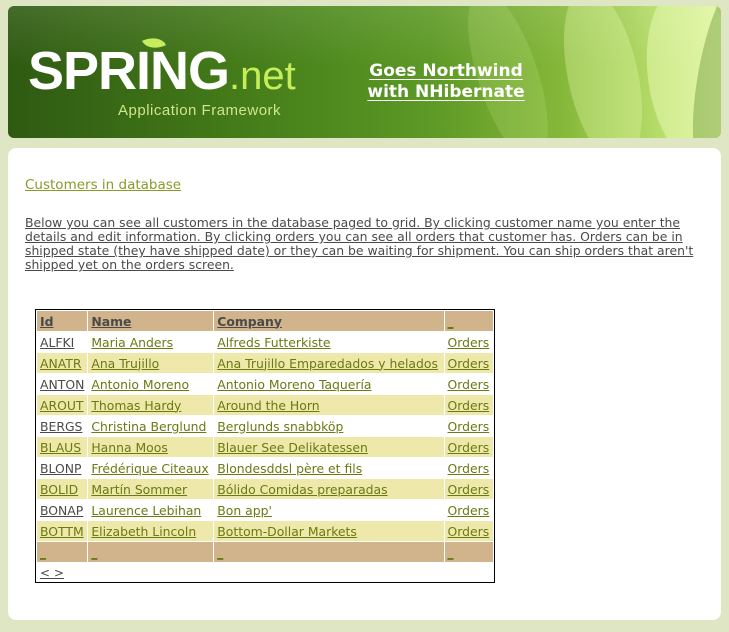 Image resolution: width=729 pixels, height=632 pixels. What do you see at coordinates (329, 510) in the screenshot?
I see `table-cell-company: Bon app'` at bounding box center [329, 510].